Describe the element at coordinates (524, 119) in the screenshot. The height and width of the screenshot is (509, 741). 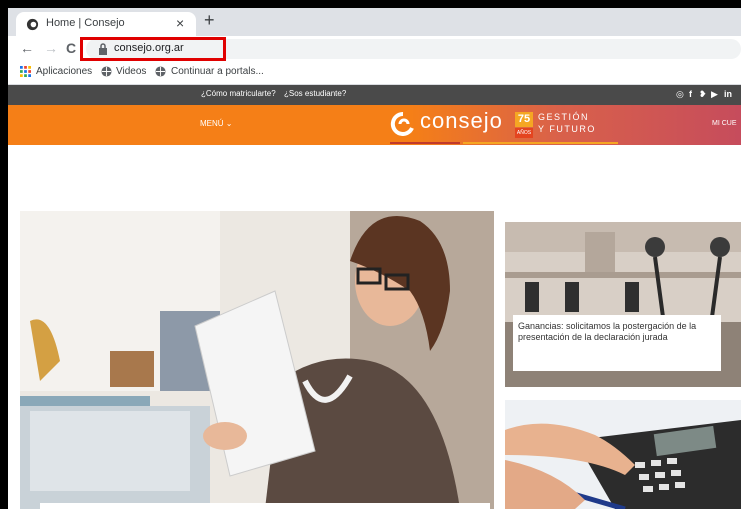
I see `anniversary-badge: 75` at that location.